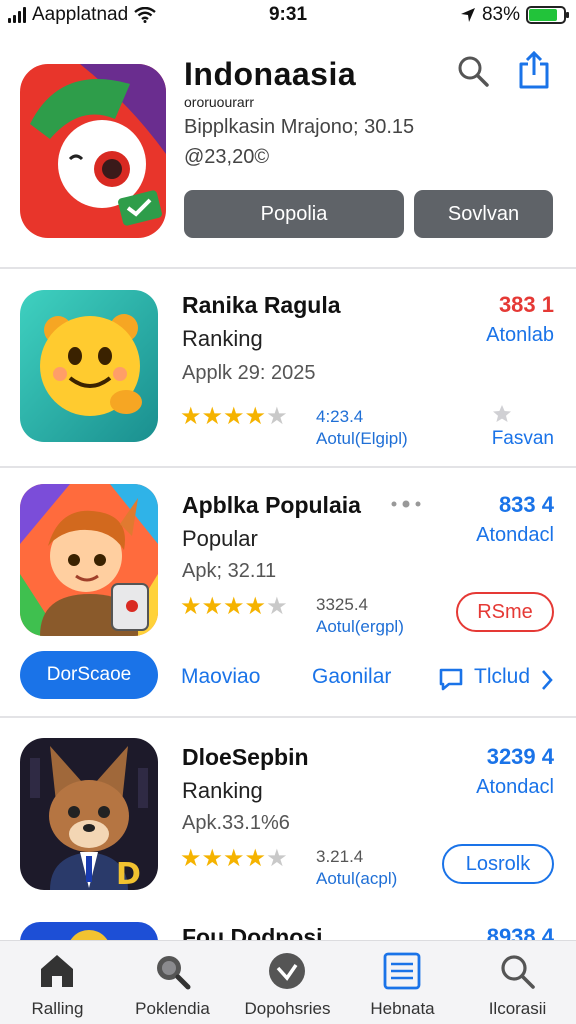 This screenshot has height=1024, width=576. Describe the element at coordinates (523, 439) in the screenshot. I see `favorite-button: Fasvan` at that location.